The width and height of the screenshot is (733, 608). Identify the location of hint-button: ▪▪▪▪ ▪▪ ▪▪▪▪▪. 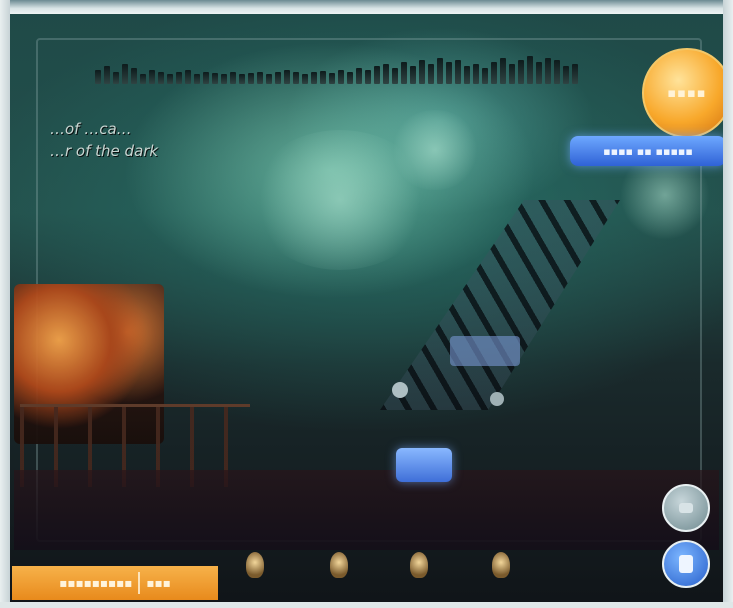
(648, 151).